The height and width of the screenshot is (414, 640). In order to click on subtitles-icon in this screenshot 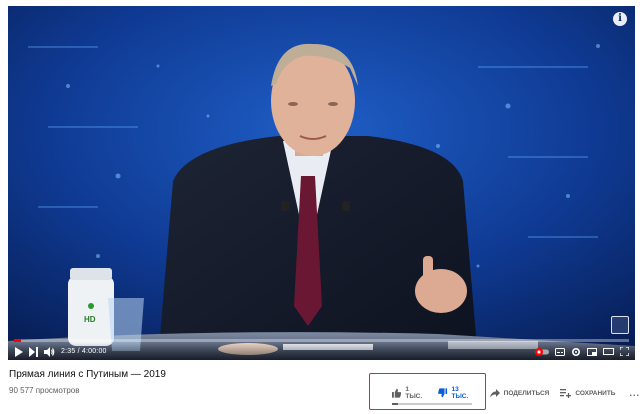, I will do `click(560, 351)`.